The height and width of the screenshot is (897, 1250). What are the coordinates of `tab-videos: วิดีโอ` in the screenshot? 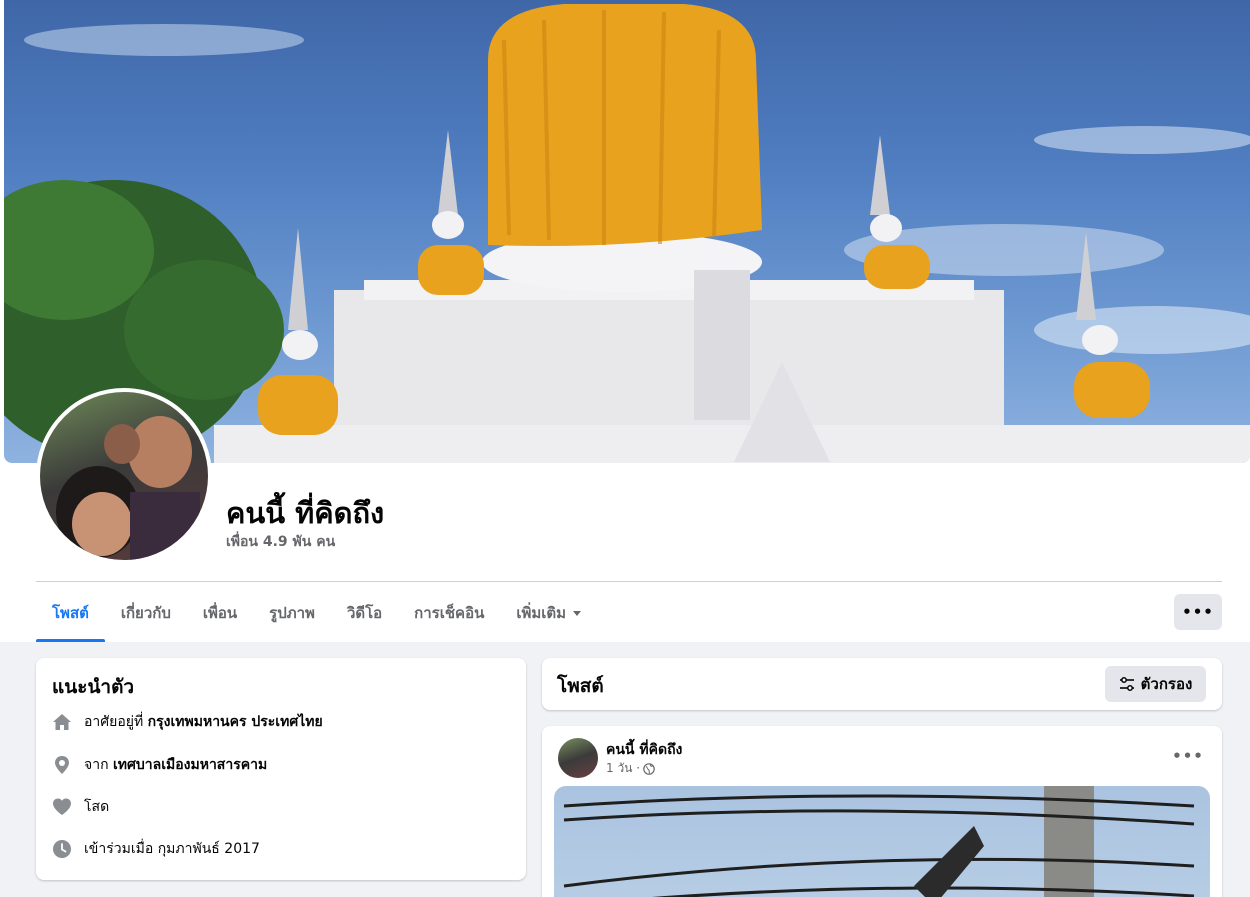 It's located at (364, 613).